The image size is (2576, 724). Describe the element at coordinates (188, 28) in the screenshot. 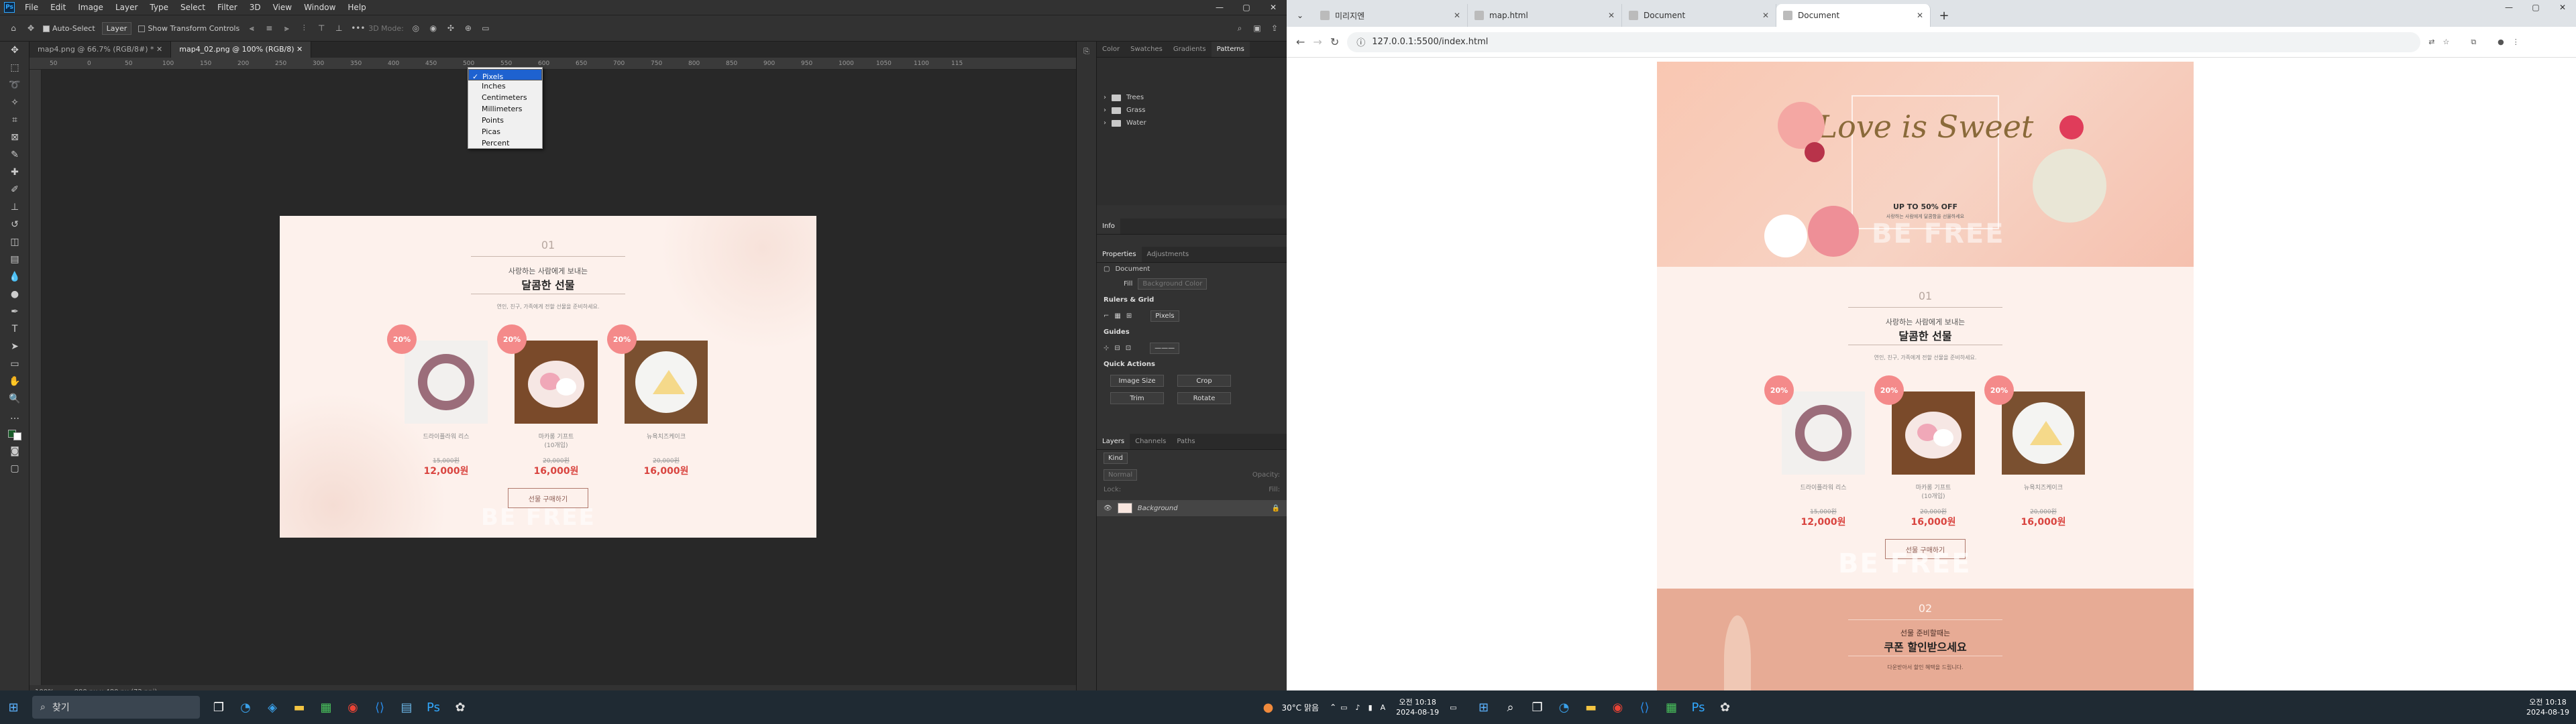

I see `show-transform-checkbox: Show Transform Controls` at that location.